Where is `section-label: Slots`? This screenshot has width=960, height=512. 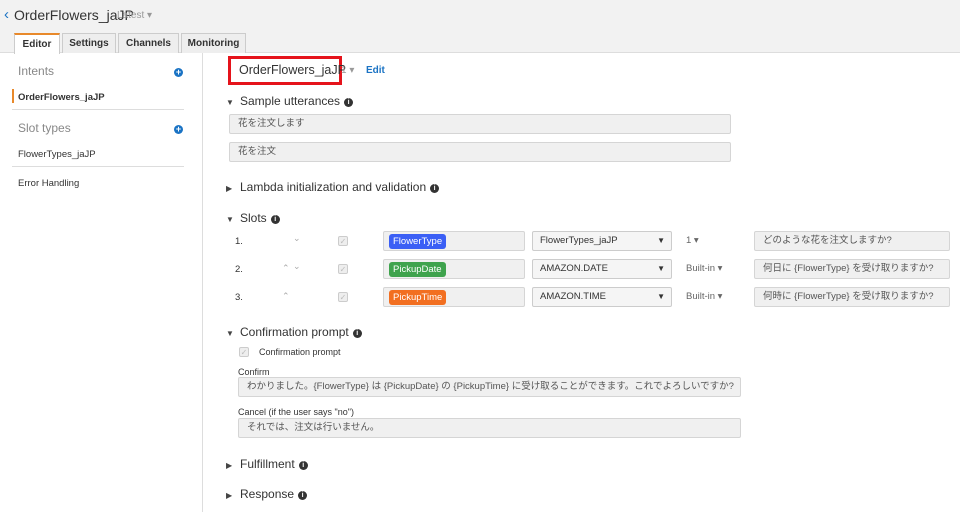
section-label: Slots is located at coordinates (253, 218).